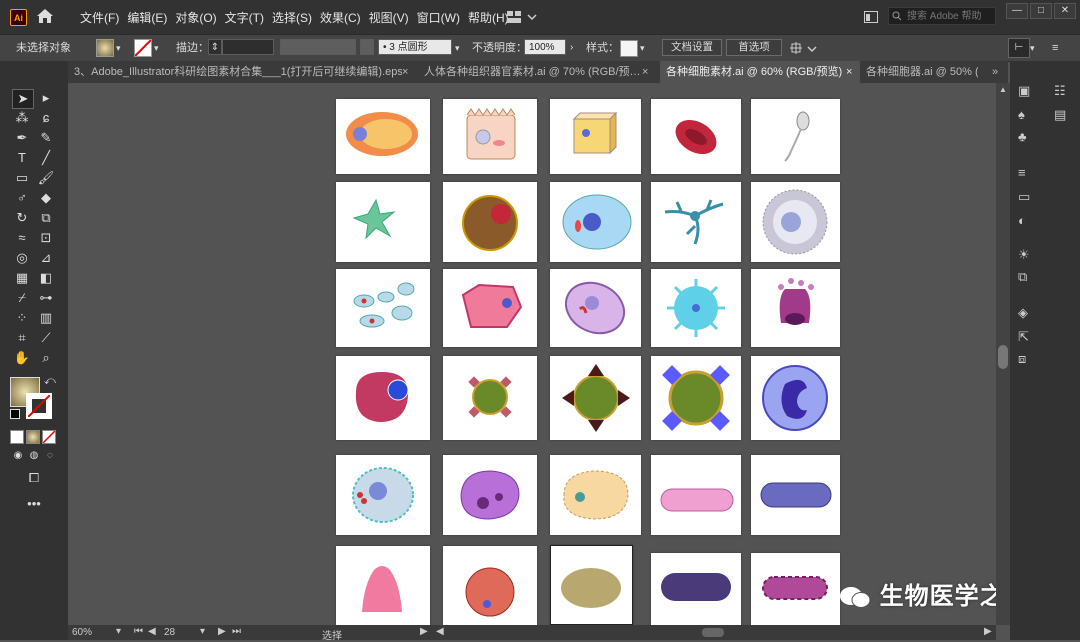  I want to click on fill-swatch, so click(105, 48).